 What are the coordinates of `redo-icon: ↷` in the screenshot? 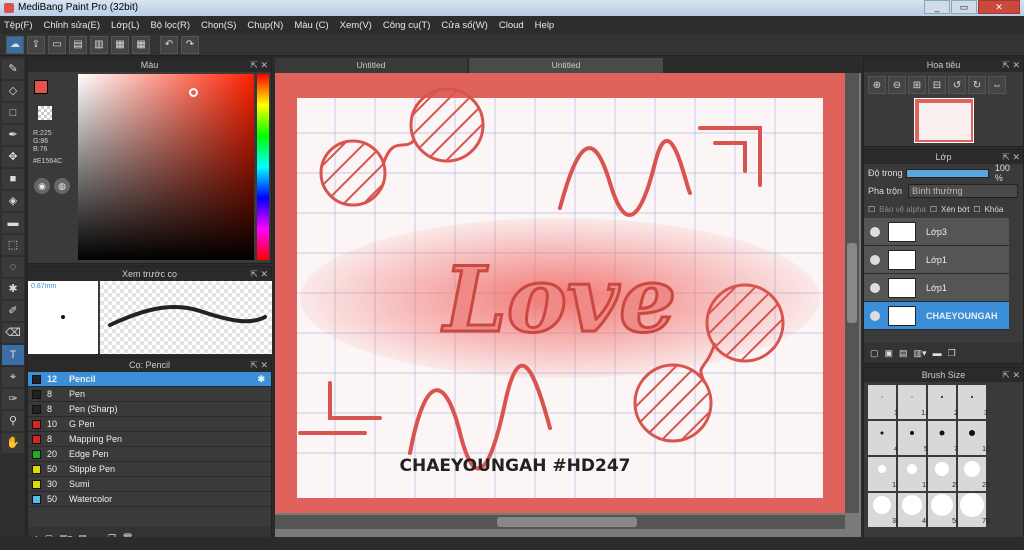 It's located at (190, 44).